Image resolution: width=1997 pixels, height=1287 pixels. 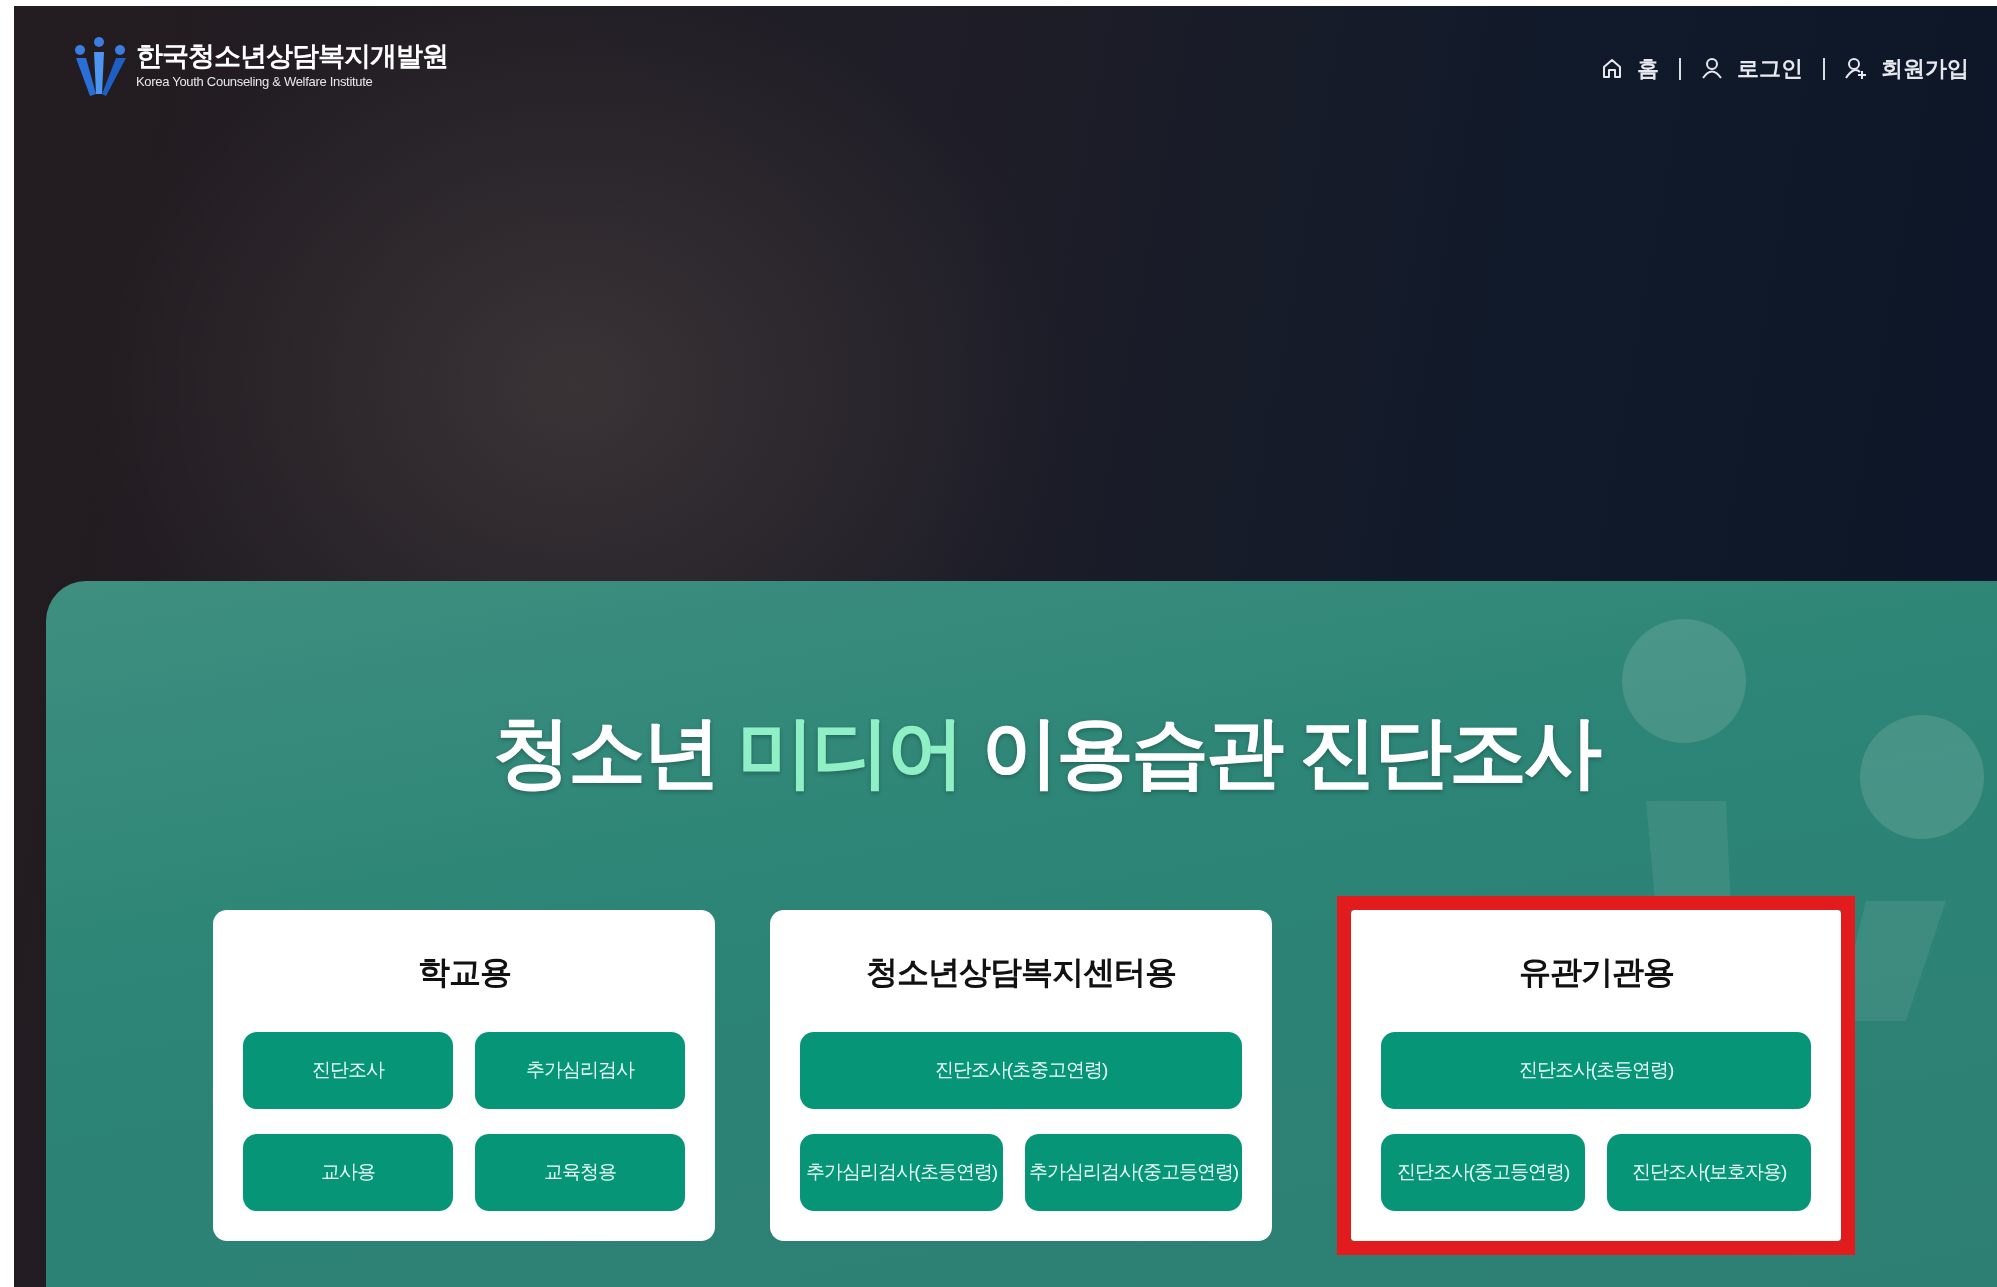 What do you see at coordinates (1021, 972) in the screenshot?
I see `card-title: 청소년상담복지센터용` at bounding box center [1021, 972].